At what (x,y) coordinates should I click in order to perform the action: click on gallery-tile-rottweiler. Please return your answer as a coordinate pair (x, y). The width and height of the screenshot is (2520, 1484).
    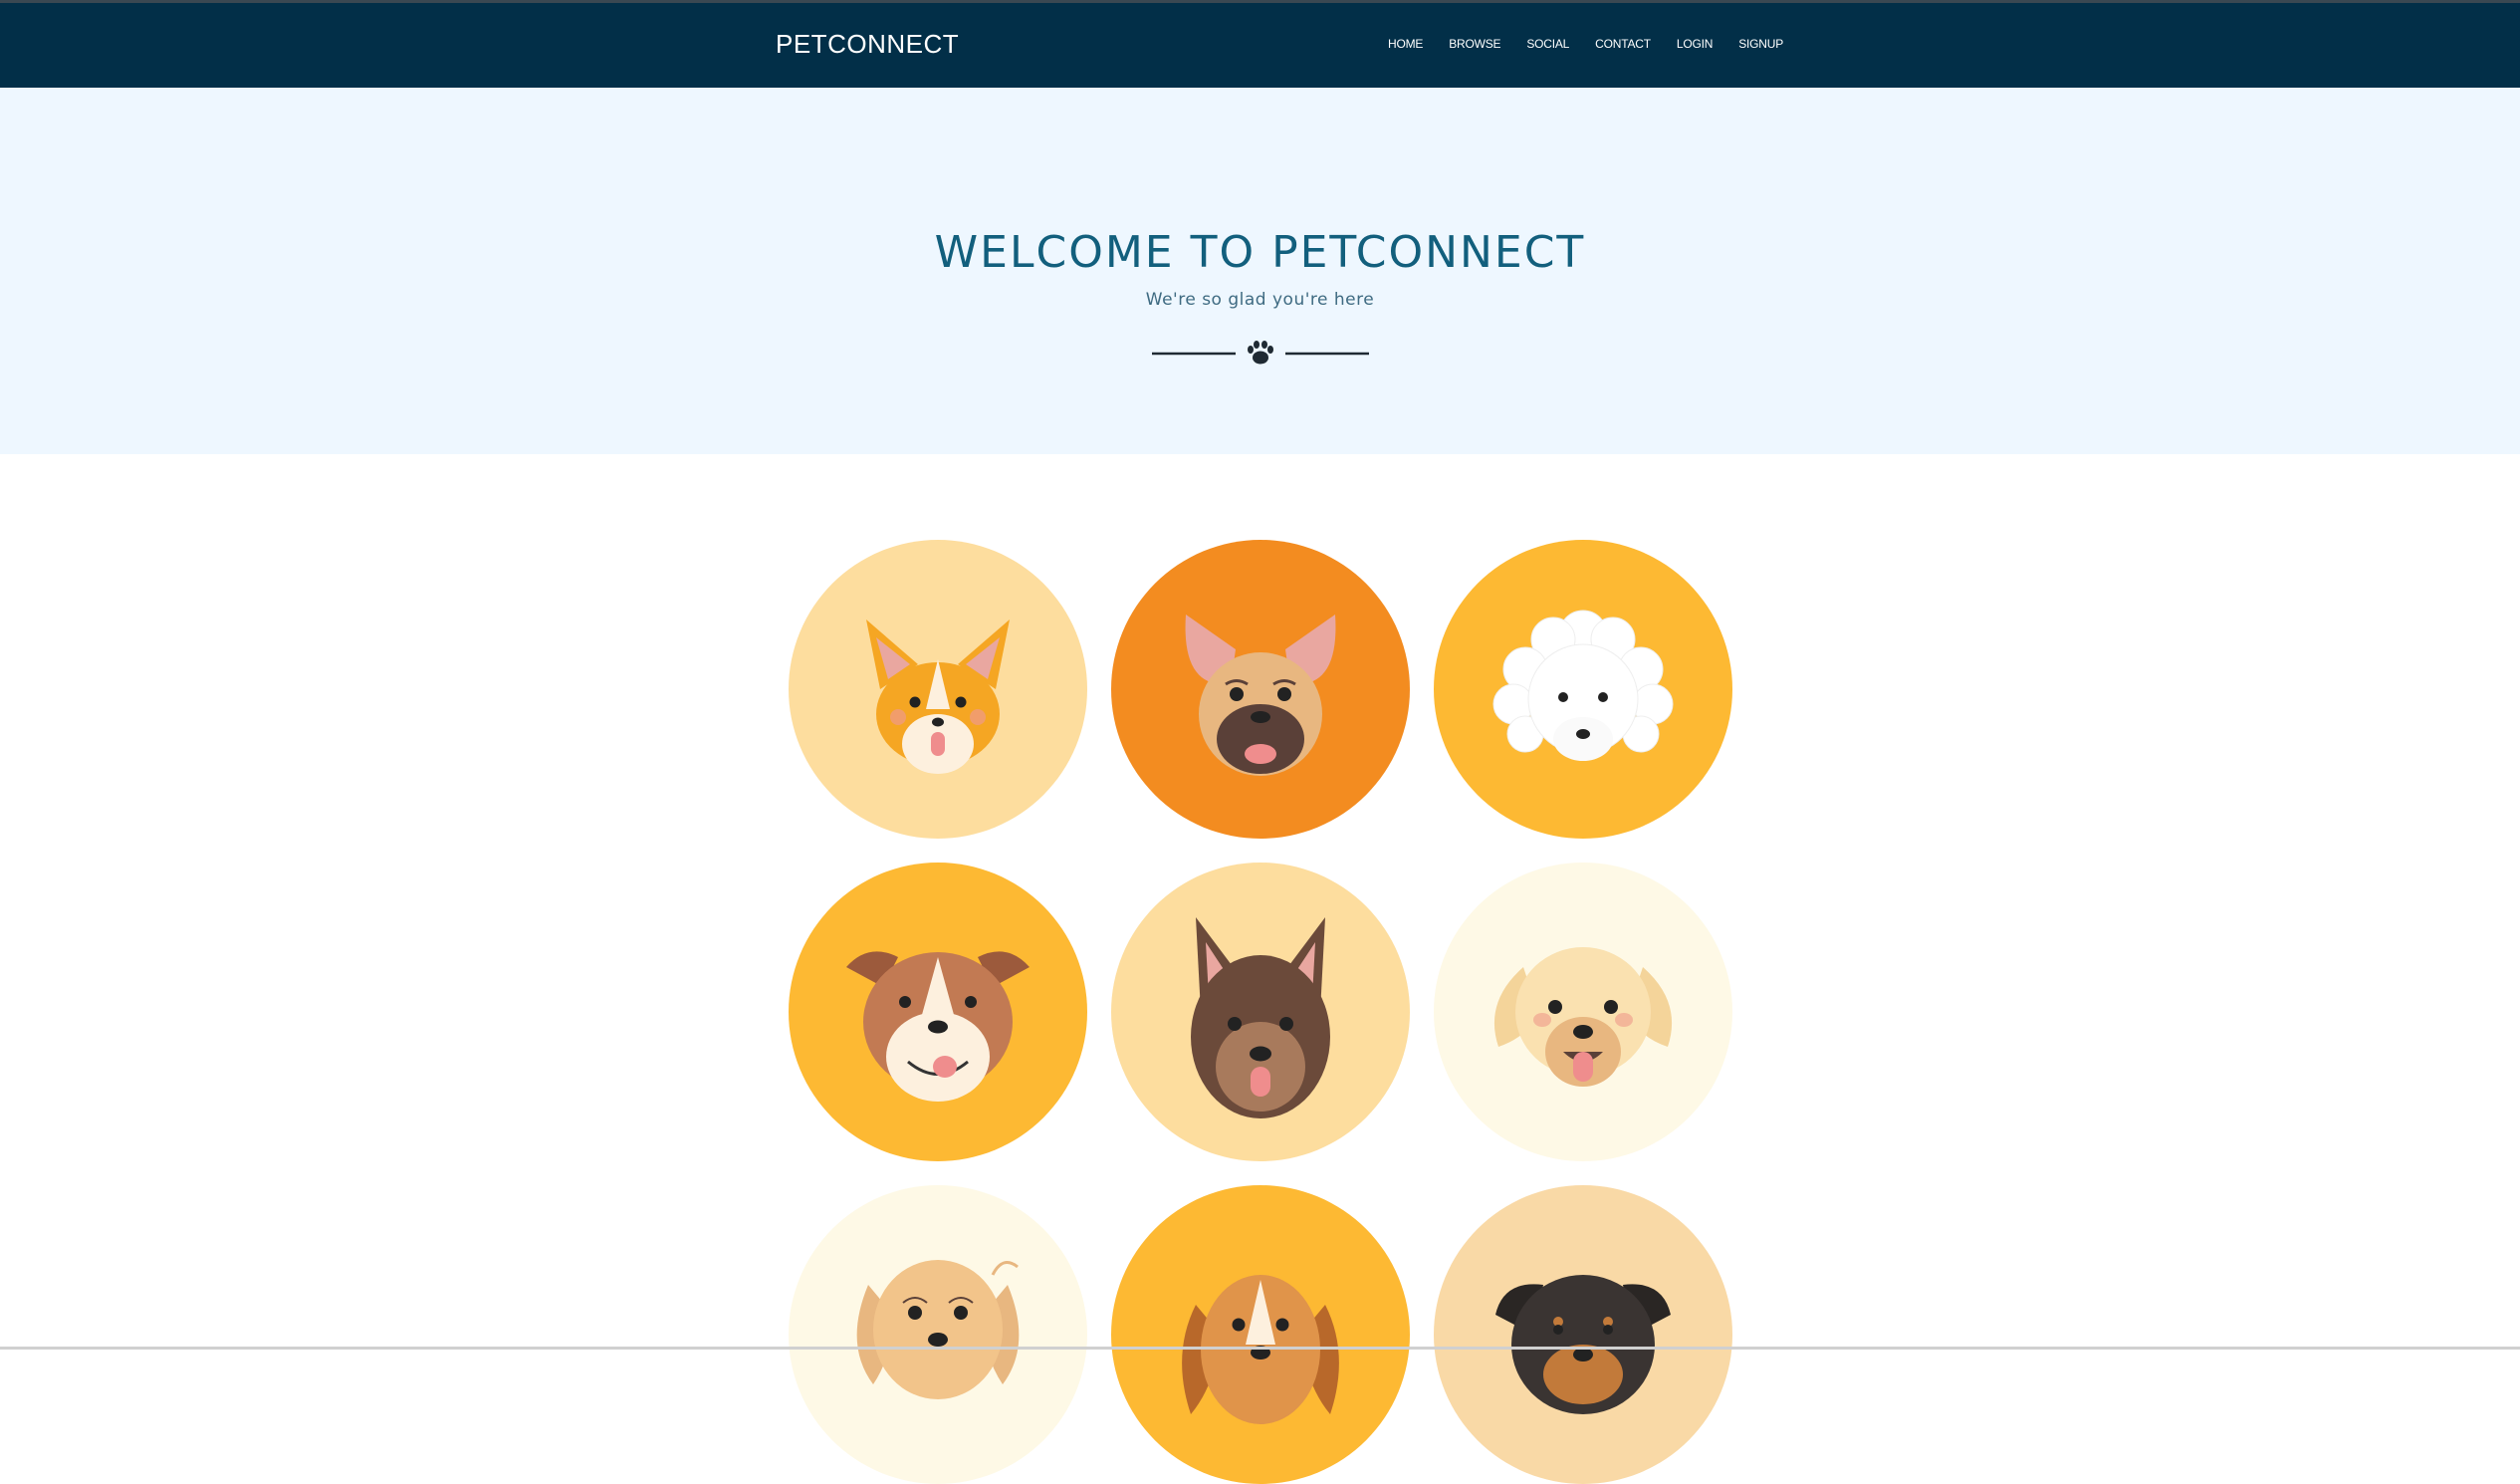
    Looking at the image, I should click on (1583, 1334).